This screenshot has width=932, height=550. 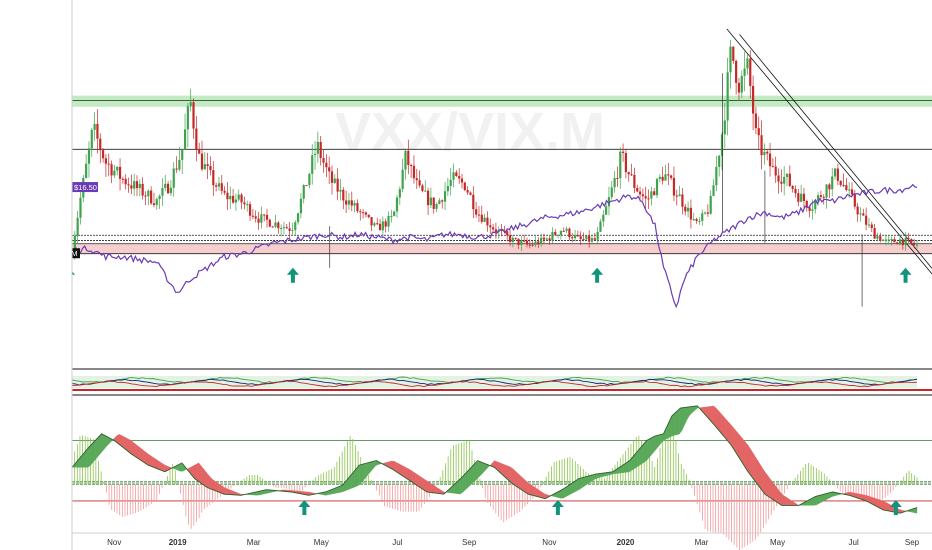 I want to click on time-axis-tick: May, so click(x=777, y=542).